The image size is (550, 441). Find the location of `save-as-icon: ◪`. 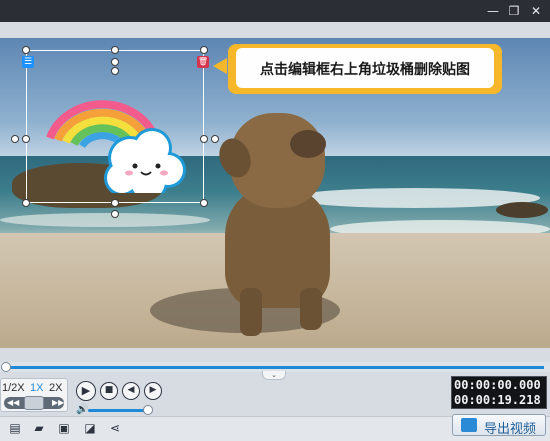

save-as-icon: ◪ is located at coordinates (90, 428).